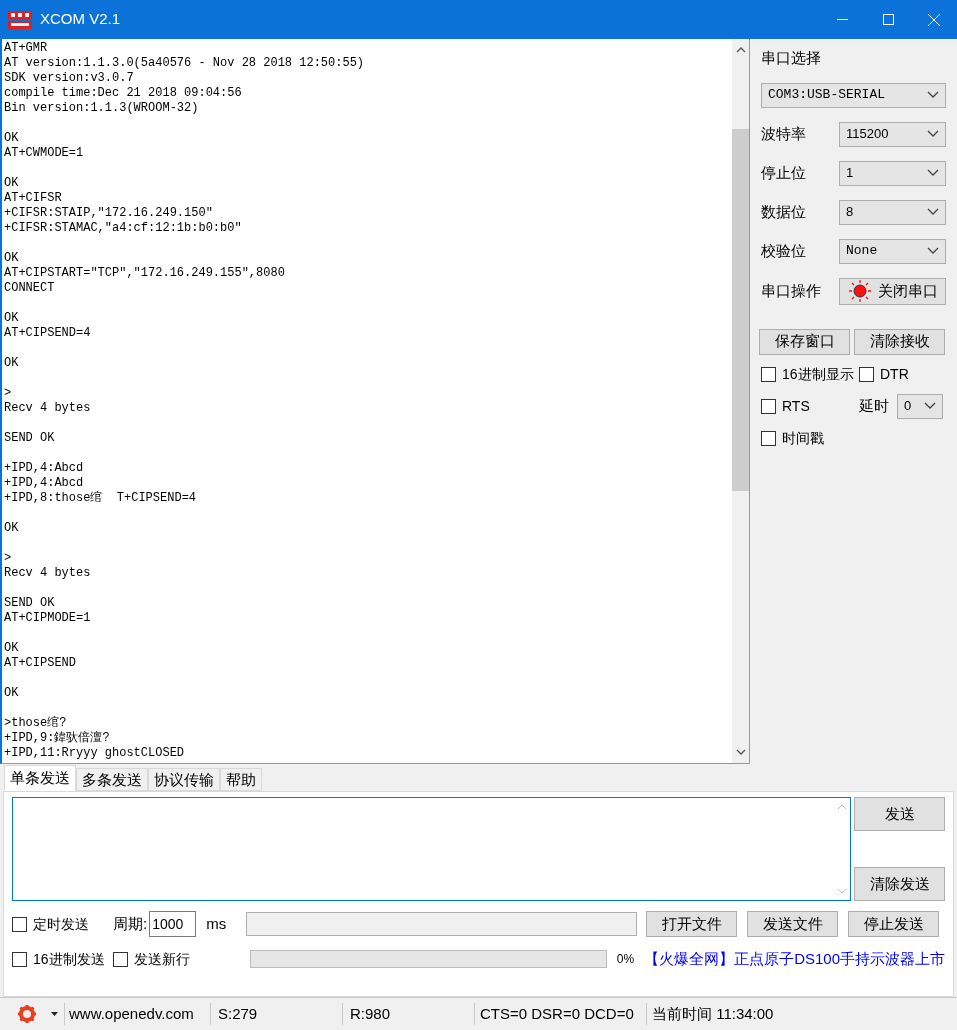  I want to click on checkbox-label: 16进制发送, so click(69, 959).